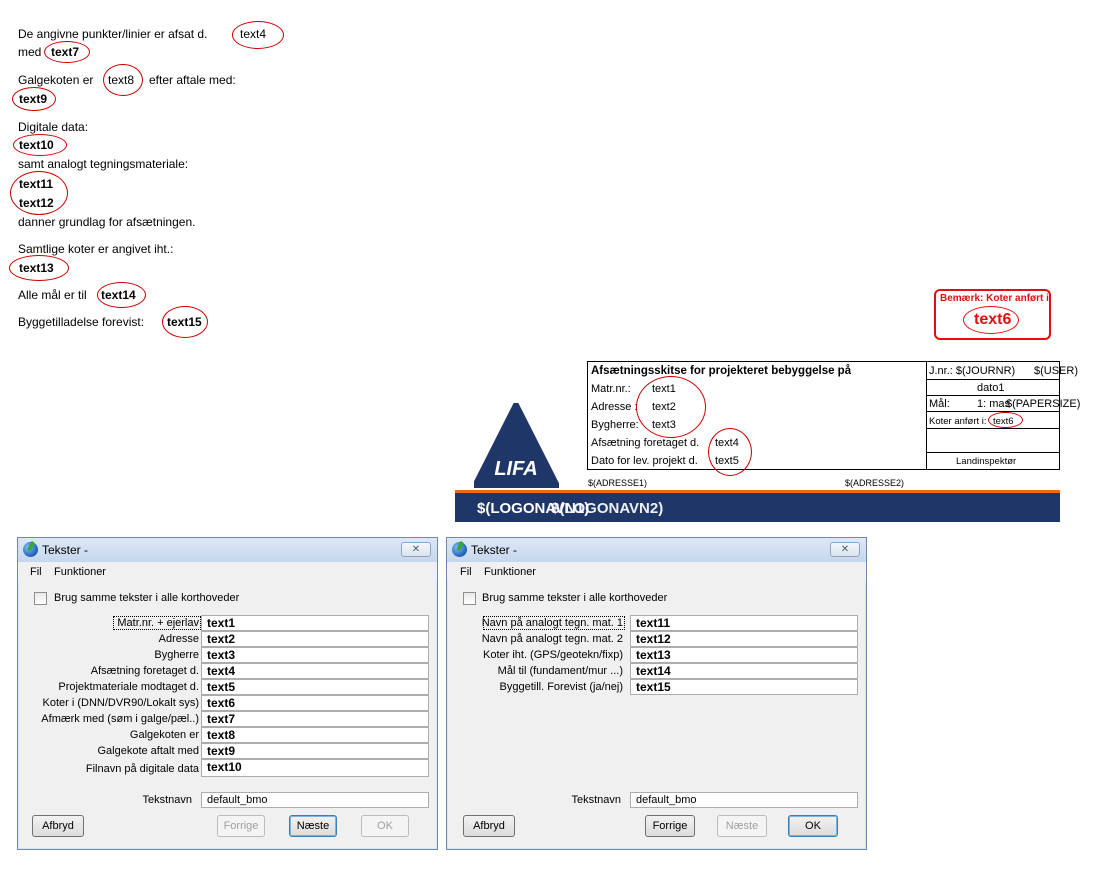 This screenshot has height=886, width=1107. Describe the element at coordinates (103, 164) in the screenshot. I see `note-analogt: samt analogt tegningsmateriale:` at that location.